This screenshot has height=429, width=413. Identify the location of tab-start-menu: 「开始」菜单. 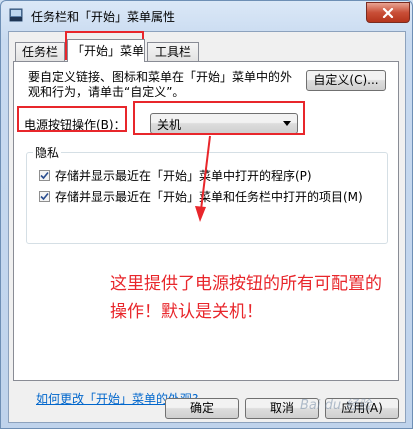
(106, 50).